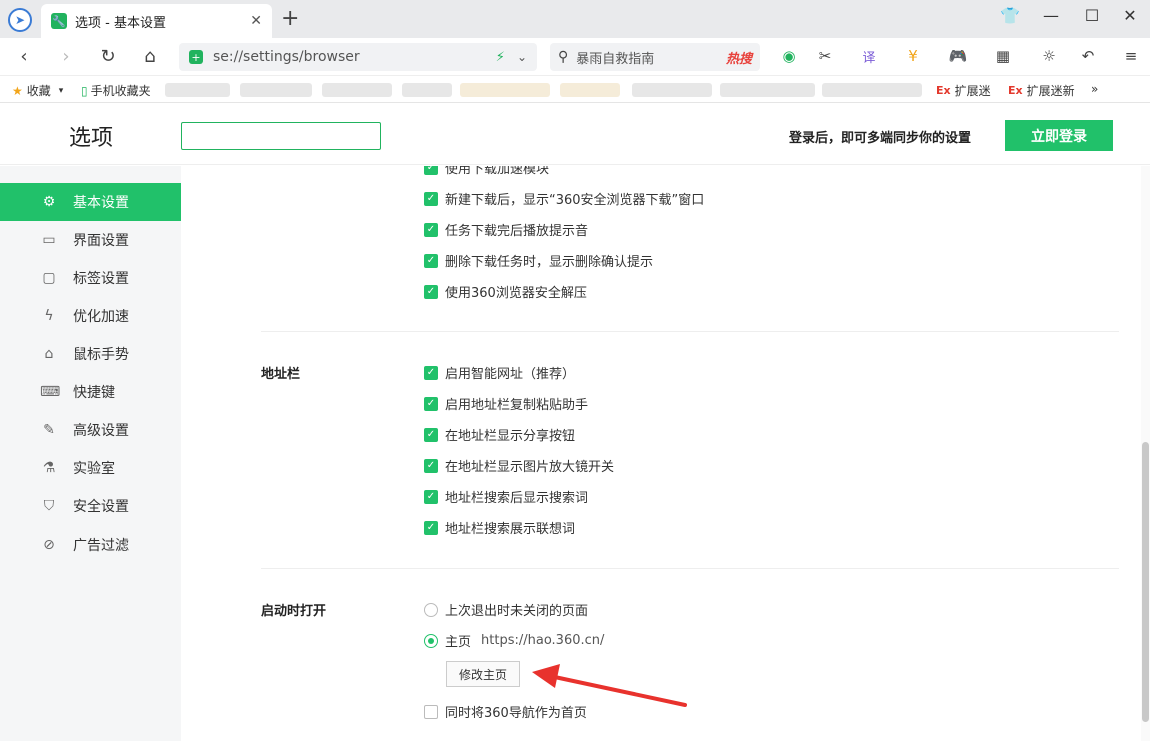  Describe the element at coordinates (1049, 56) in the screenshot. I see `brightness-icon: ☼` at that location.